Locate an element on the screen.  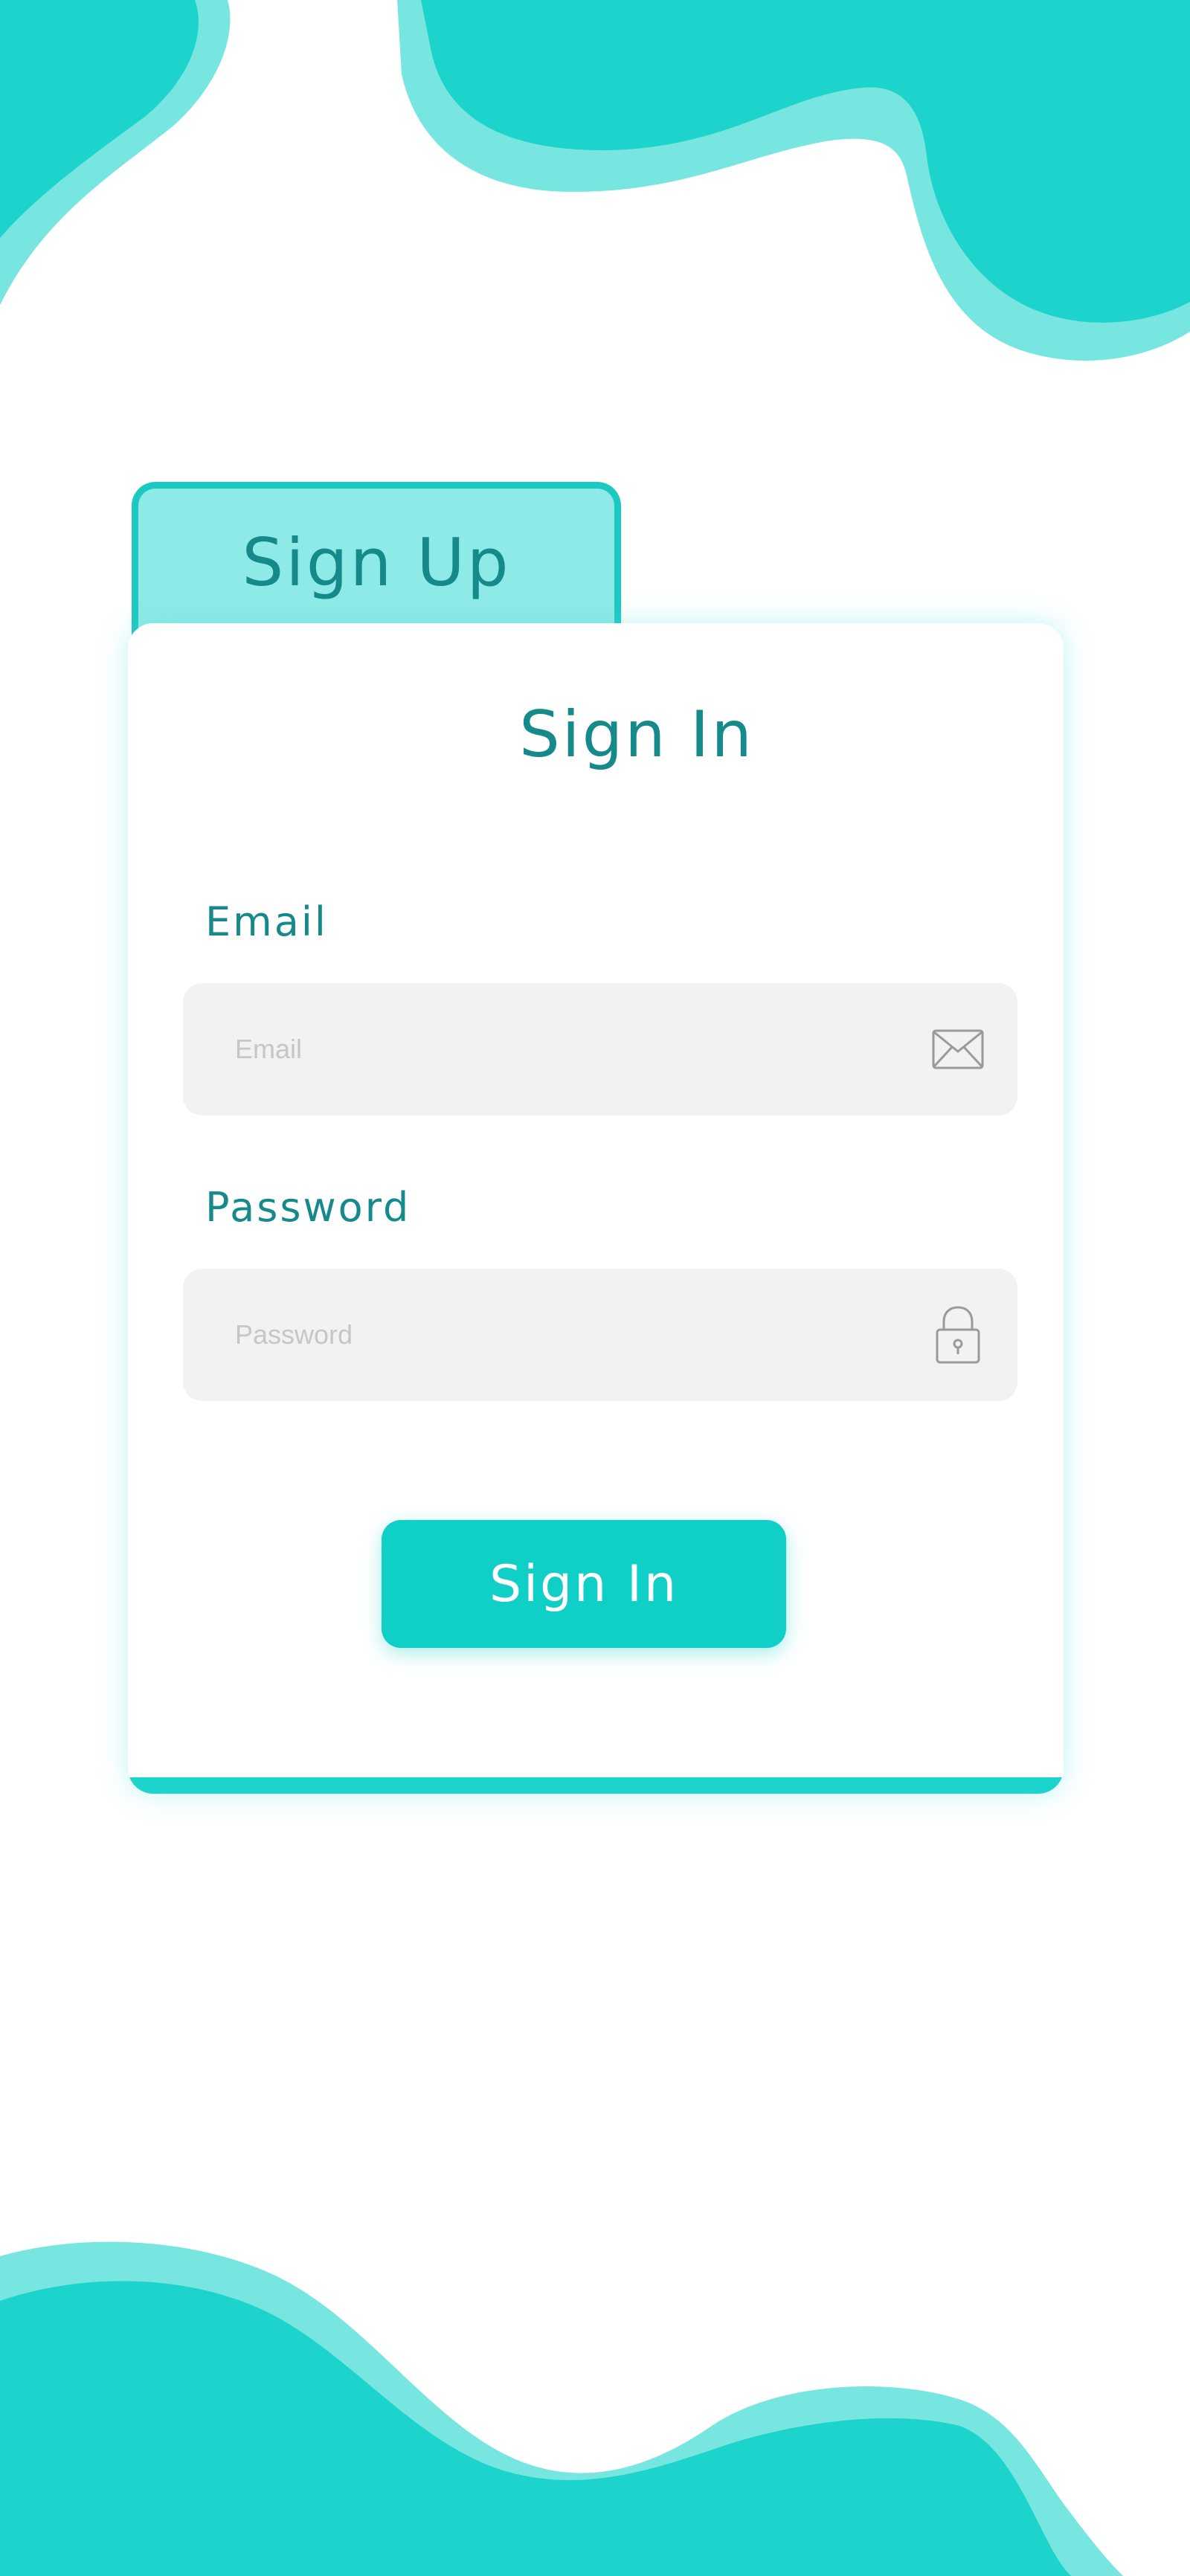
password-field-container is located at coordinates (600, 1335).